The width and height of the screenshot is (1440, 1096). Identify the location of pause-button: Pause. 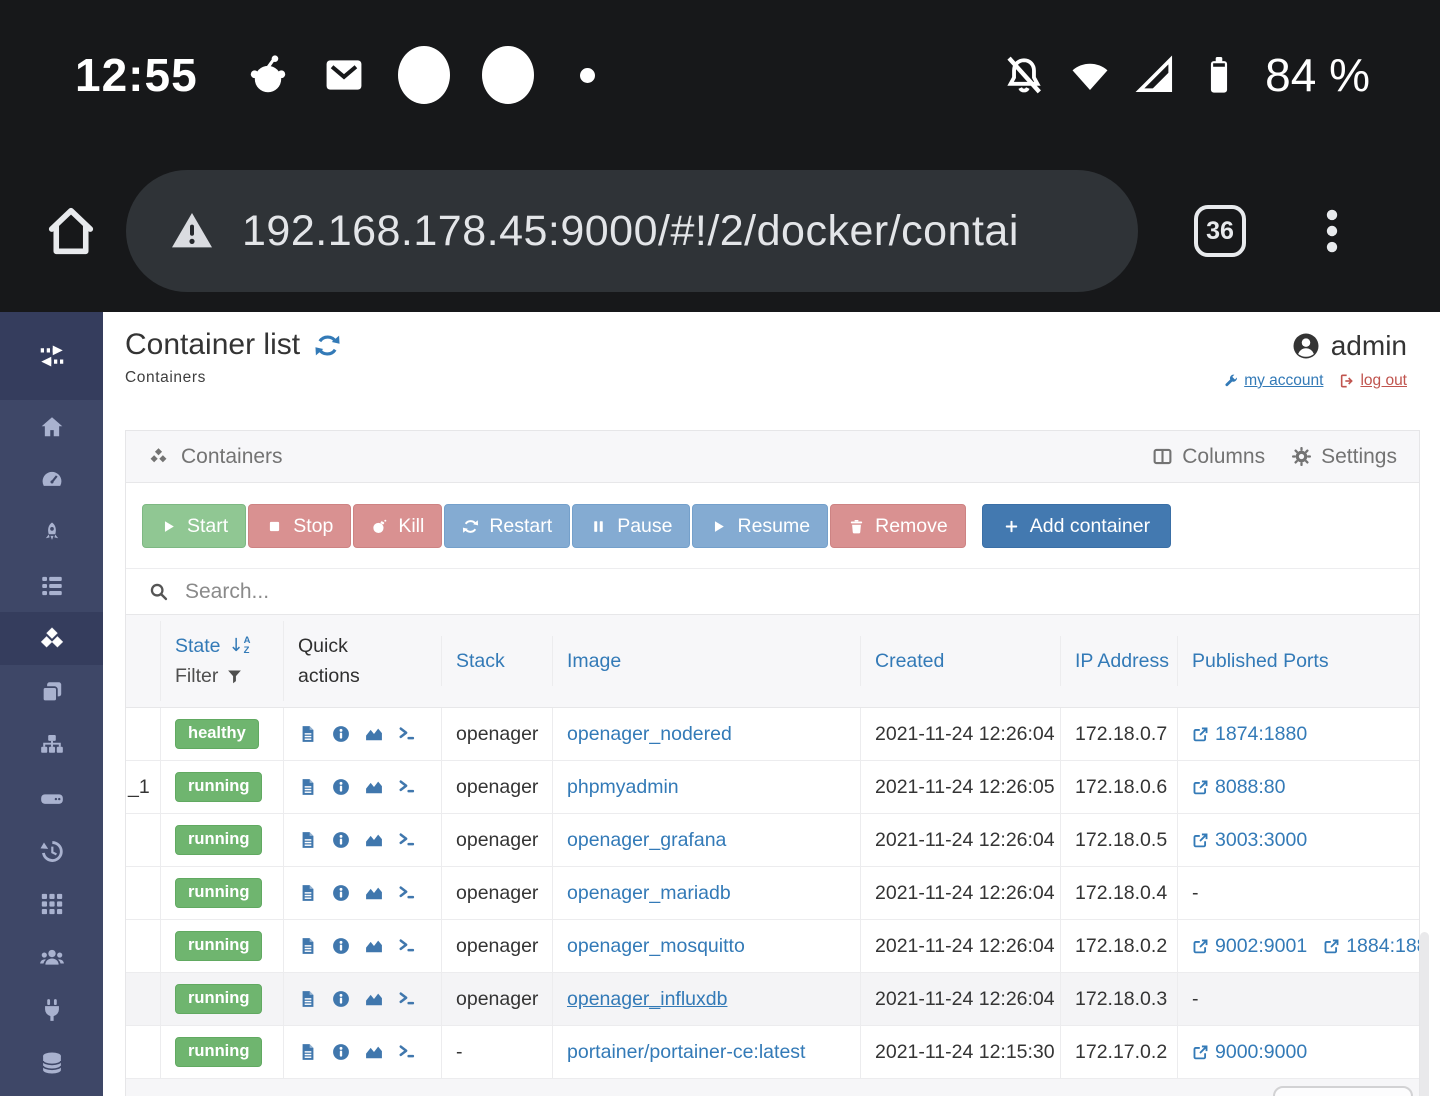
(631, 526).